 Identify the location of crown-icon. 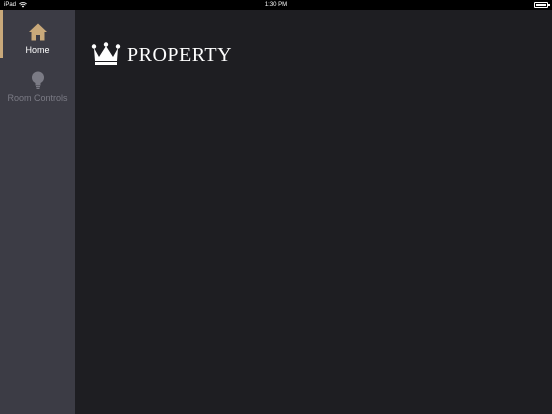
(106, 53).